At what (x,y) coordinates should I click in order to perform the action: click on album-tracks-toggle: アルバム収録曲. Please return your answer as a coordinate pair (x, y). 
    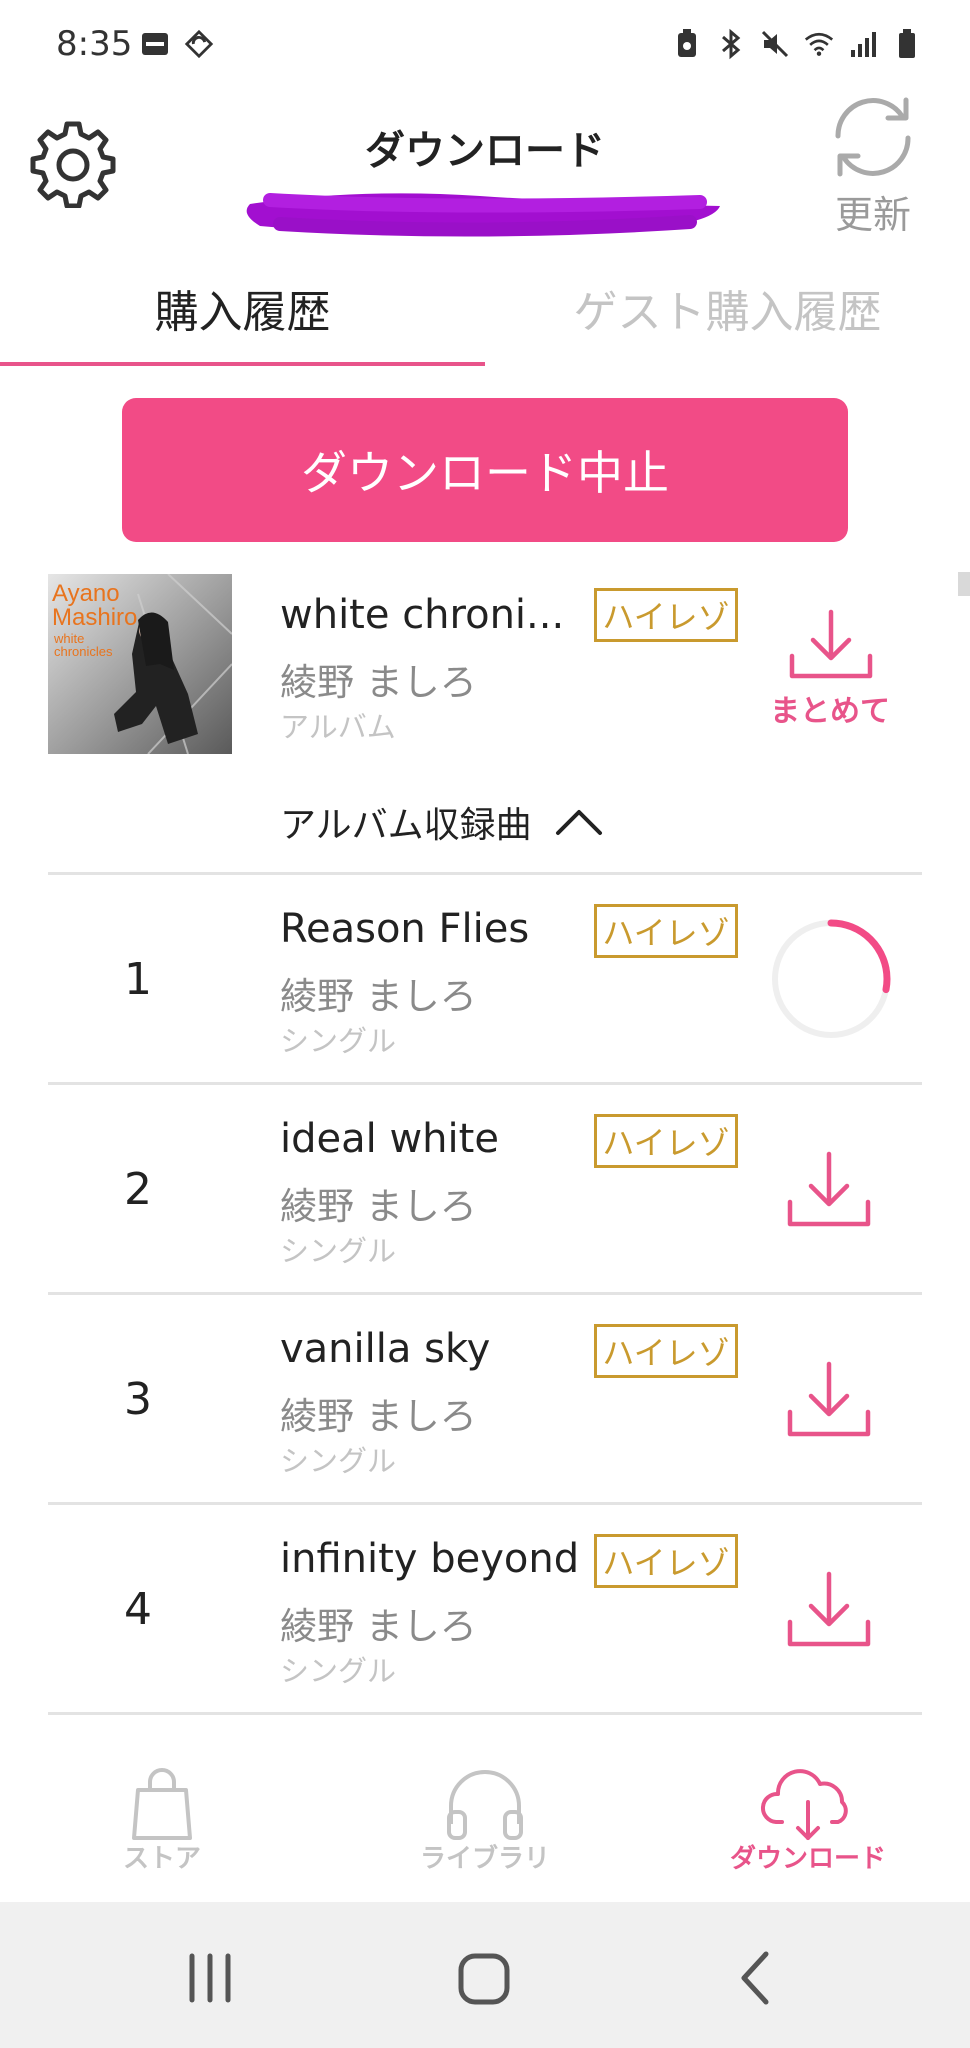
    Looking at the image, I should click on (442, 822).